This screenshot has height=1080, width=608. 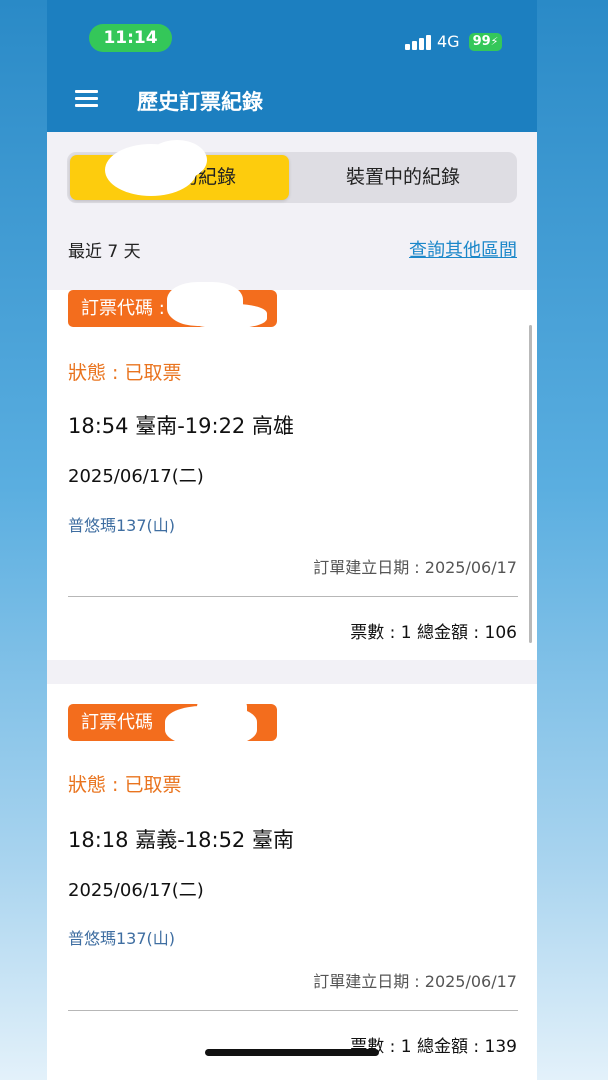 What do you see at coordinates (292, 100) in the screenshot?
I see `nav-bar: 歷史訂票紀錄` at bounding box center [292, 100].